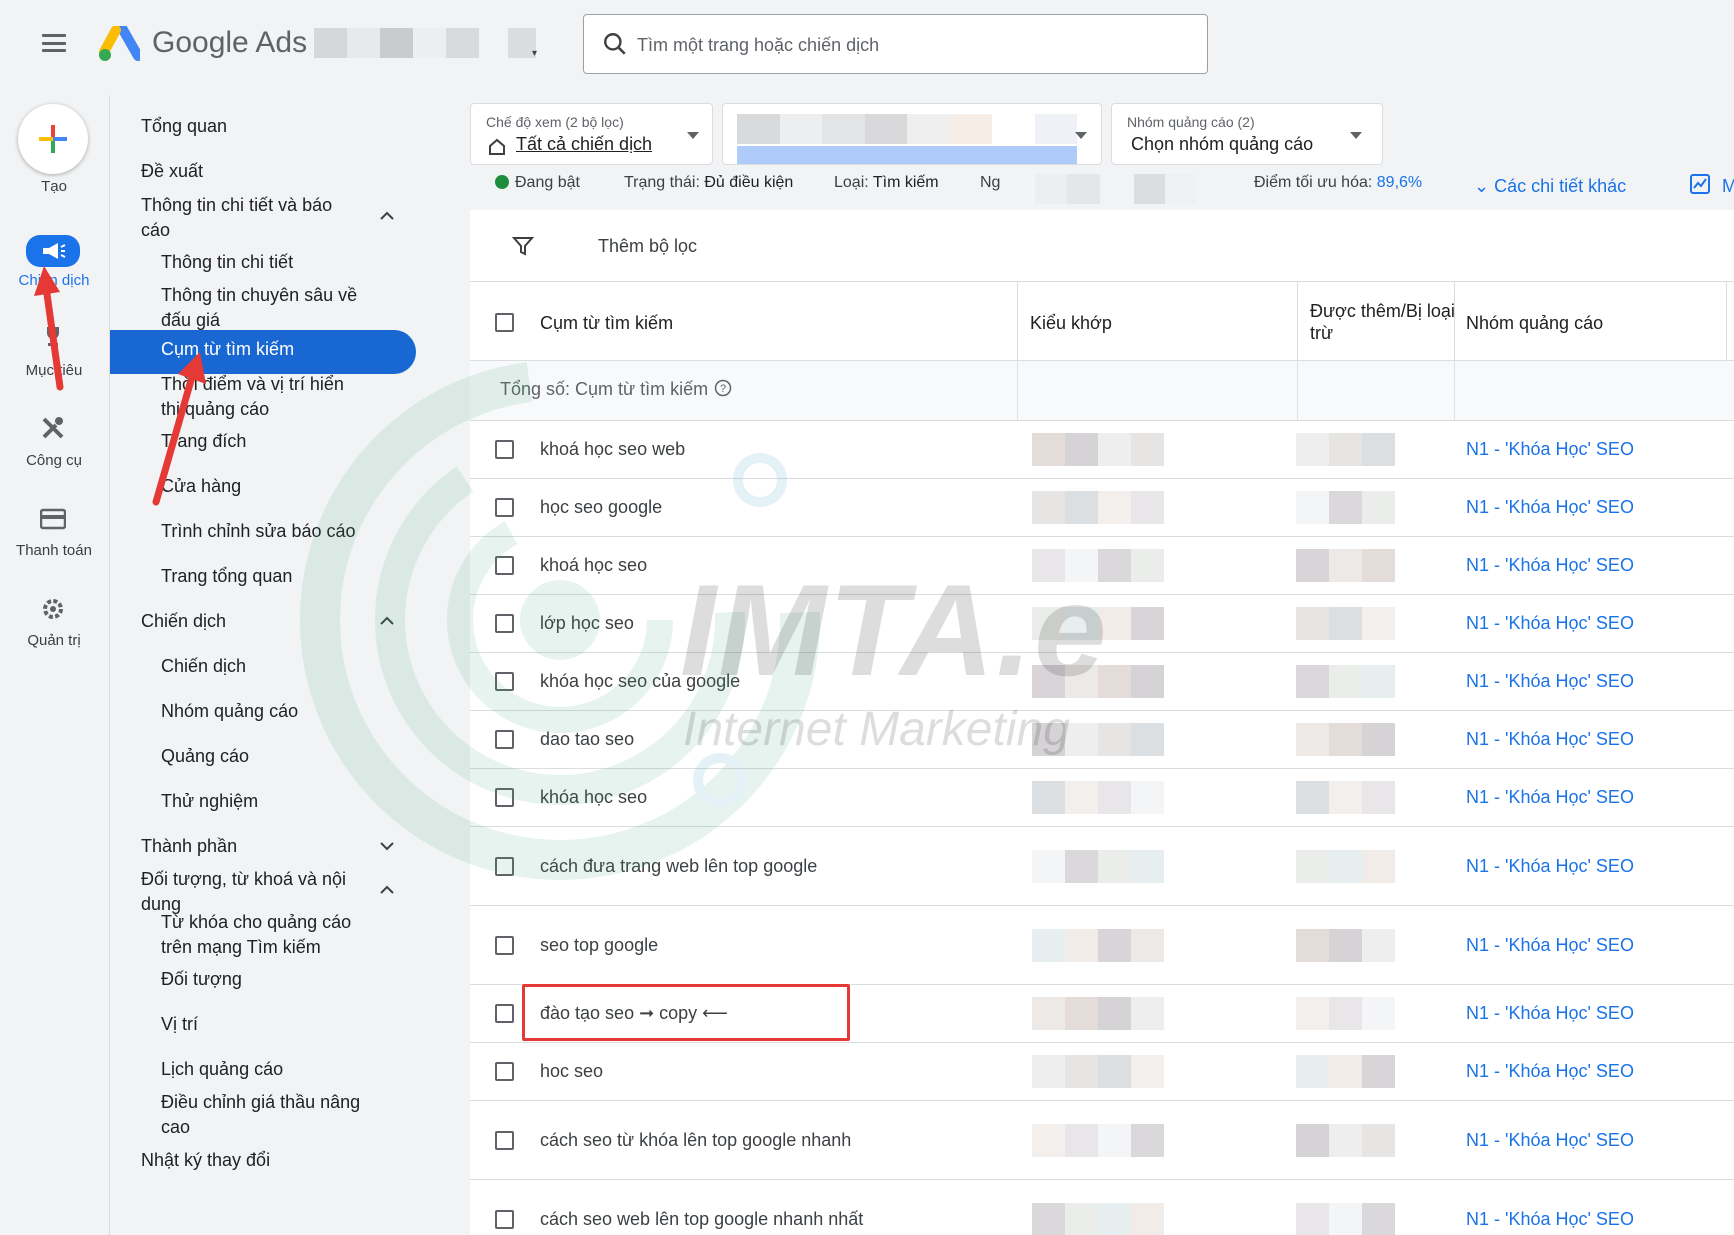 The height and width of the screenshot is (1235, 1734). What do you see at coordinates (53, 251) in the screenshot?
I see `megaphone-icon` at bounding box center [53, 251].